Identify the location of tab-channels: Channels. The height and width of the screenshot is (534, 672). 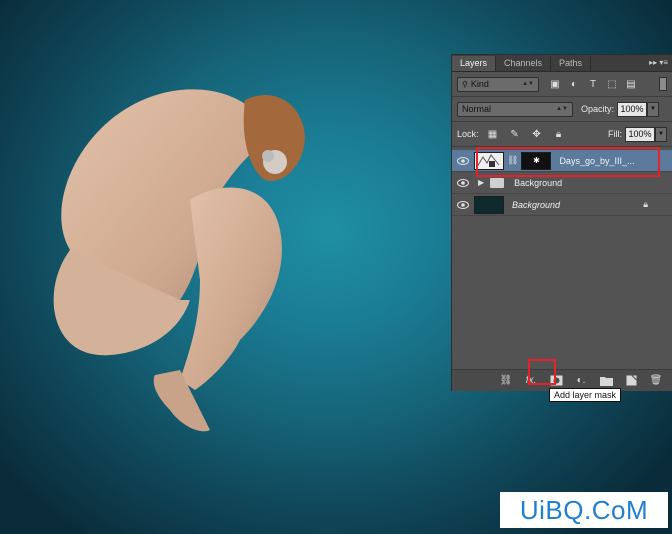
(524, 63).